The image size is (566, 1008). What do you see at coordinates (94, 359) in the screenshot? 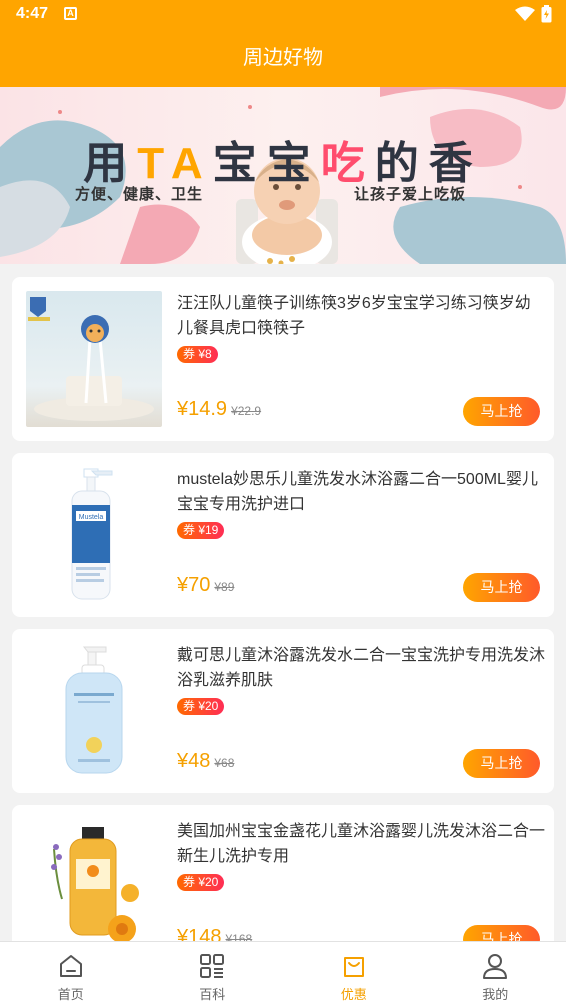
I see `product-image-chopsticks` at bounding box center [94, 359].